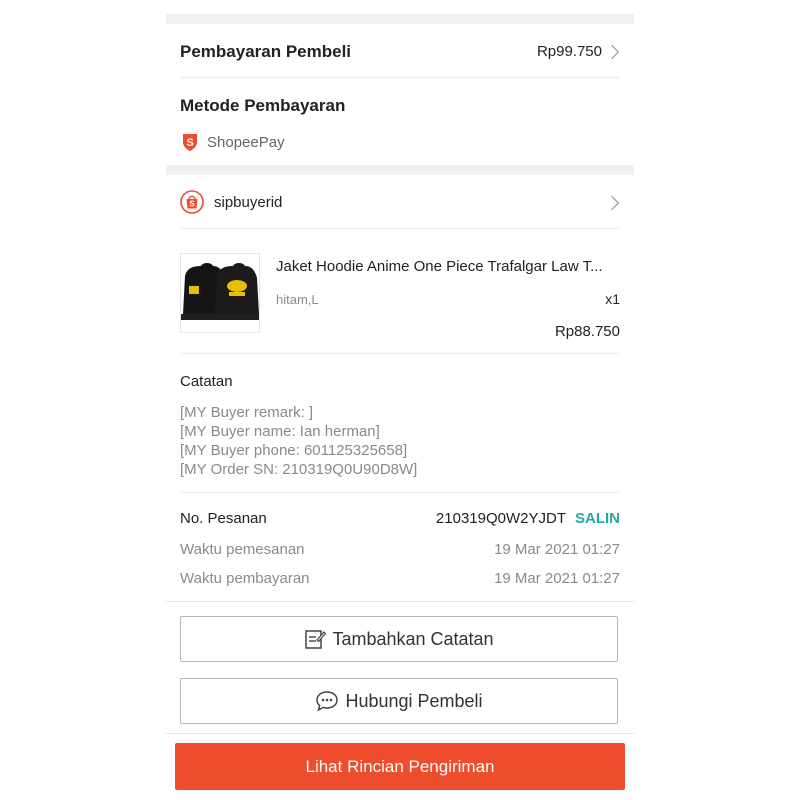  I want to click on notes-line: [MY Buyer phone: 601125325658], so click(294, 450).